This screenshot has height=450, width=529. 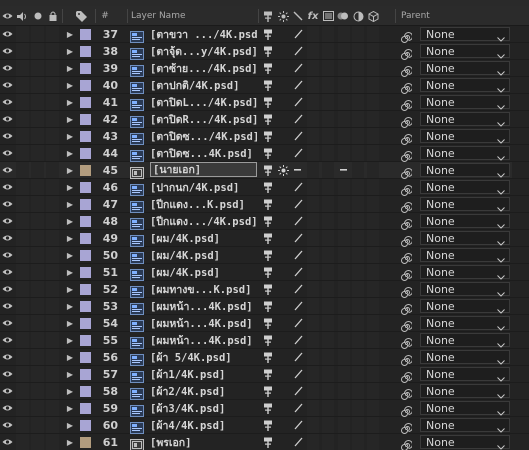 What do you see at coordinates (264, 51) in the screenshot?
I see `layer-row: ▶ 38 [ตาจุ้ด...y/4K.psd] None` at bounding box center [264, 51].